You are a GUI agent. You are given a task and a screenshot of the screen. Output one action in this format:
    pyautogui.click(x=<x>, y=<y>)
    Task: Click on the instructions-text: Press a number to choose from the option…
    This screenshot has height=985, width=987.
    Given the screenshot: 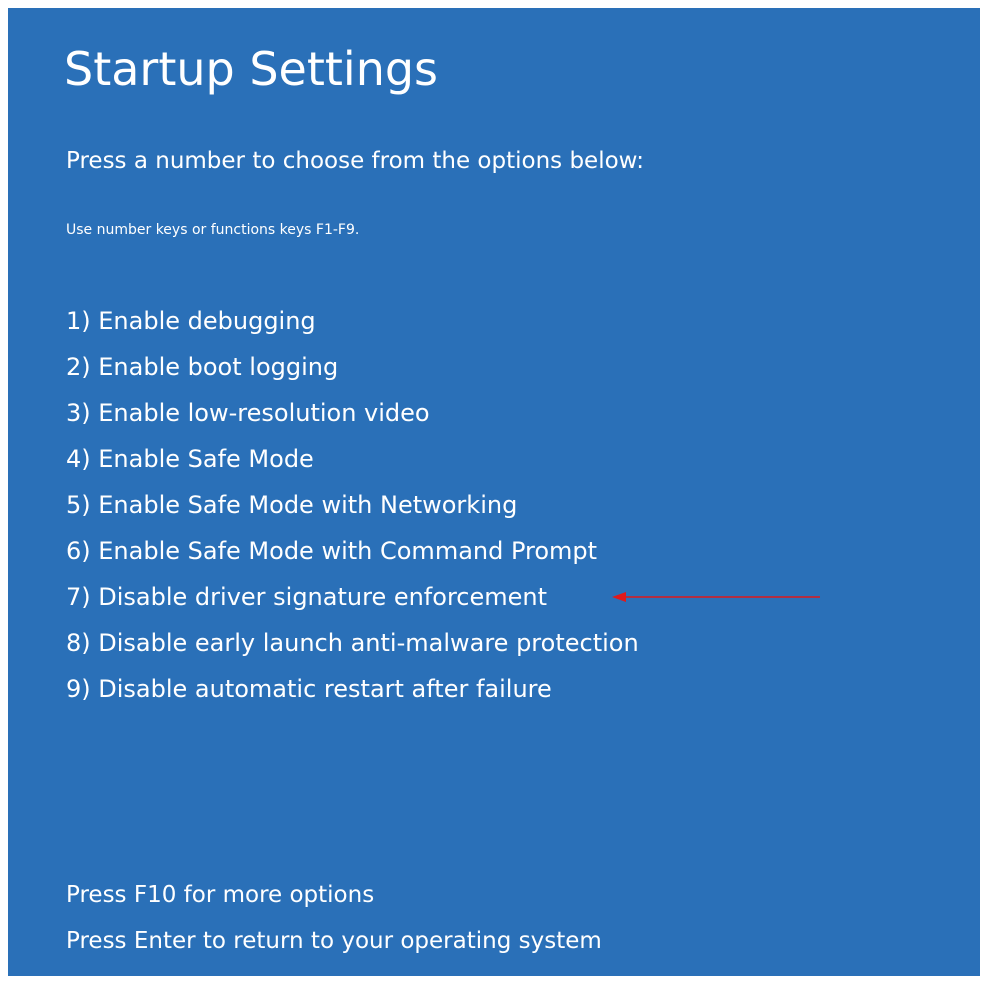 What is the action you would take?
    pyautogui.click(x=355, y=161)
    